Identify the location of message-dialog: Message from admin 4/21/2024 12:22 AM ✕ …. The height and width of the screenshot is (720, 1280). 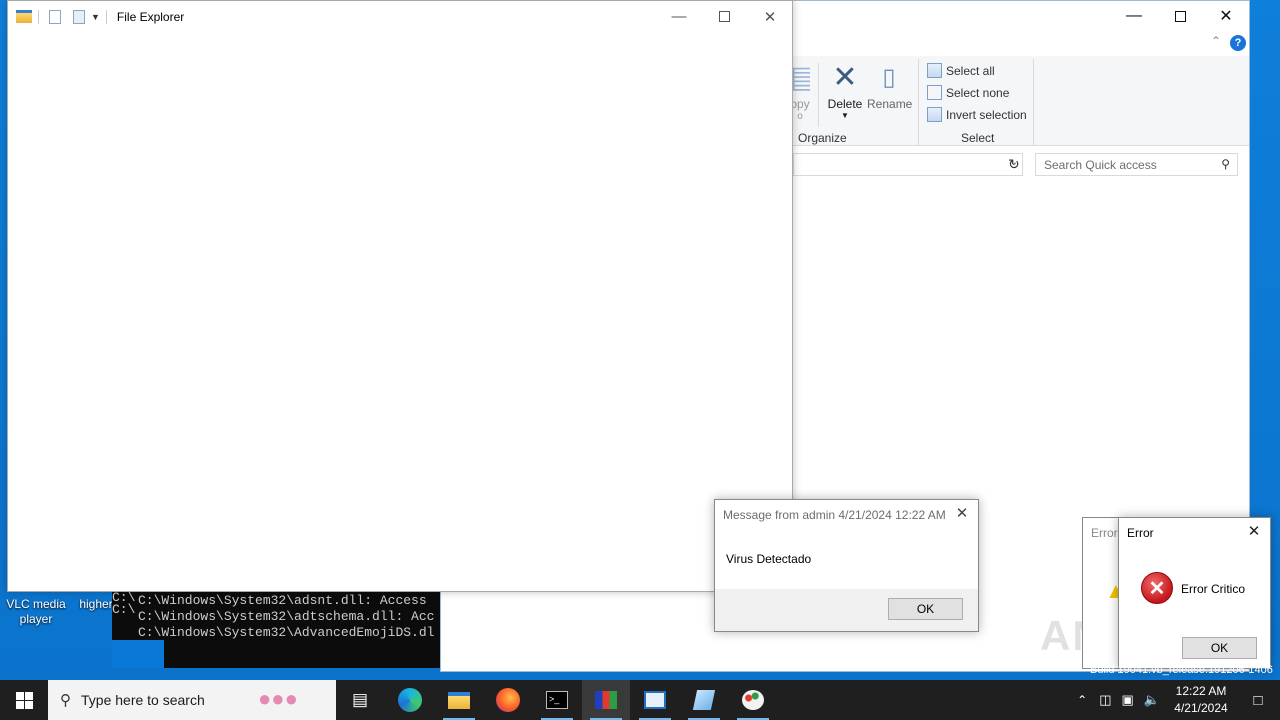
(846, 565).